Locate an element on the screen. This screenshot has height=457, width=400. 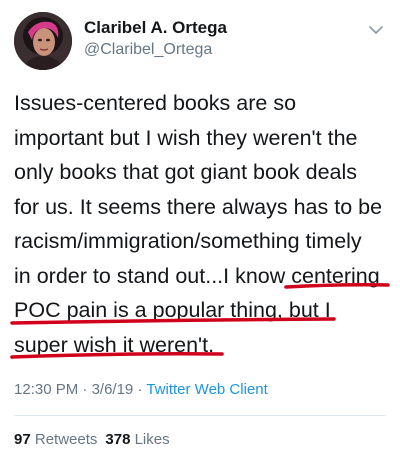
tweet-meta: 12:30 PM · 3/6/19 · Twitter Web Client is located at coordinates (141, 390).